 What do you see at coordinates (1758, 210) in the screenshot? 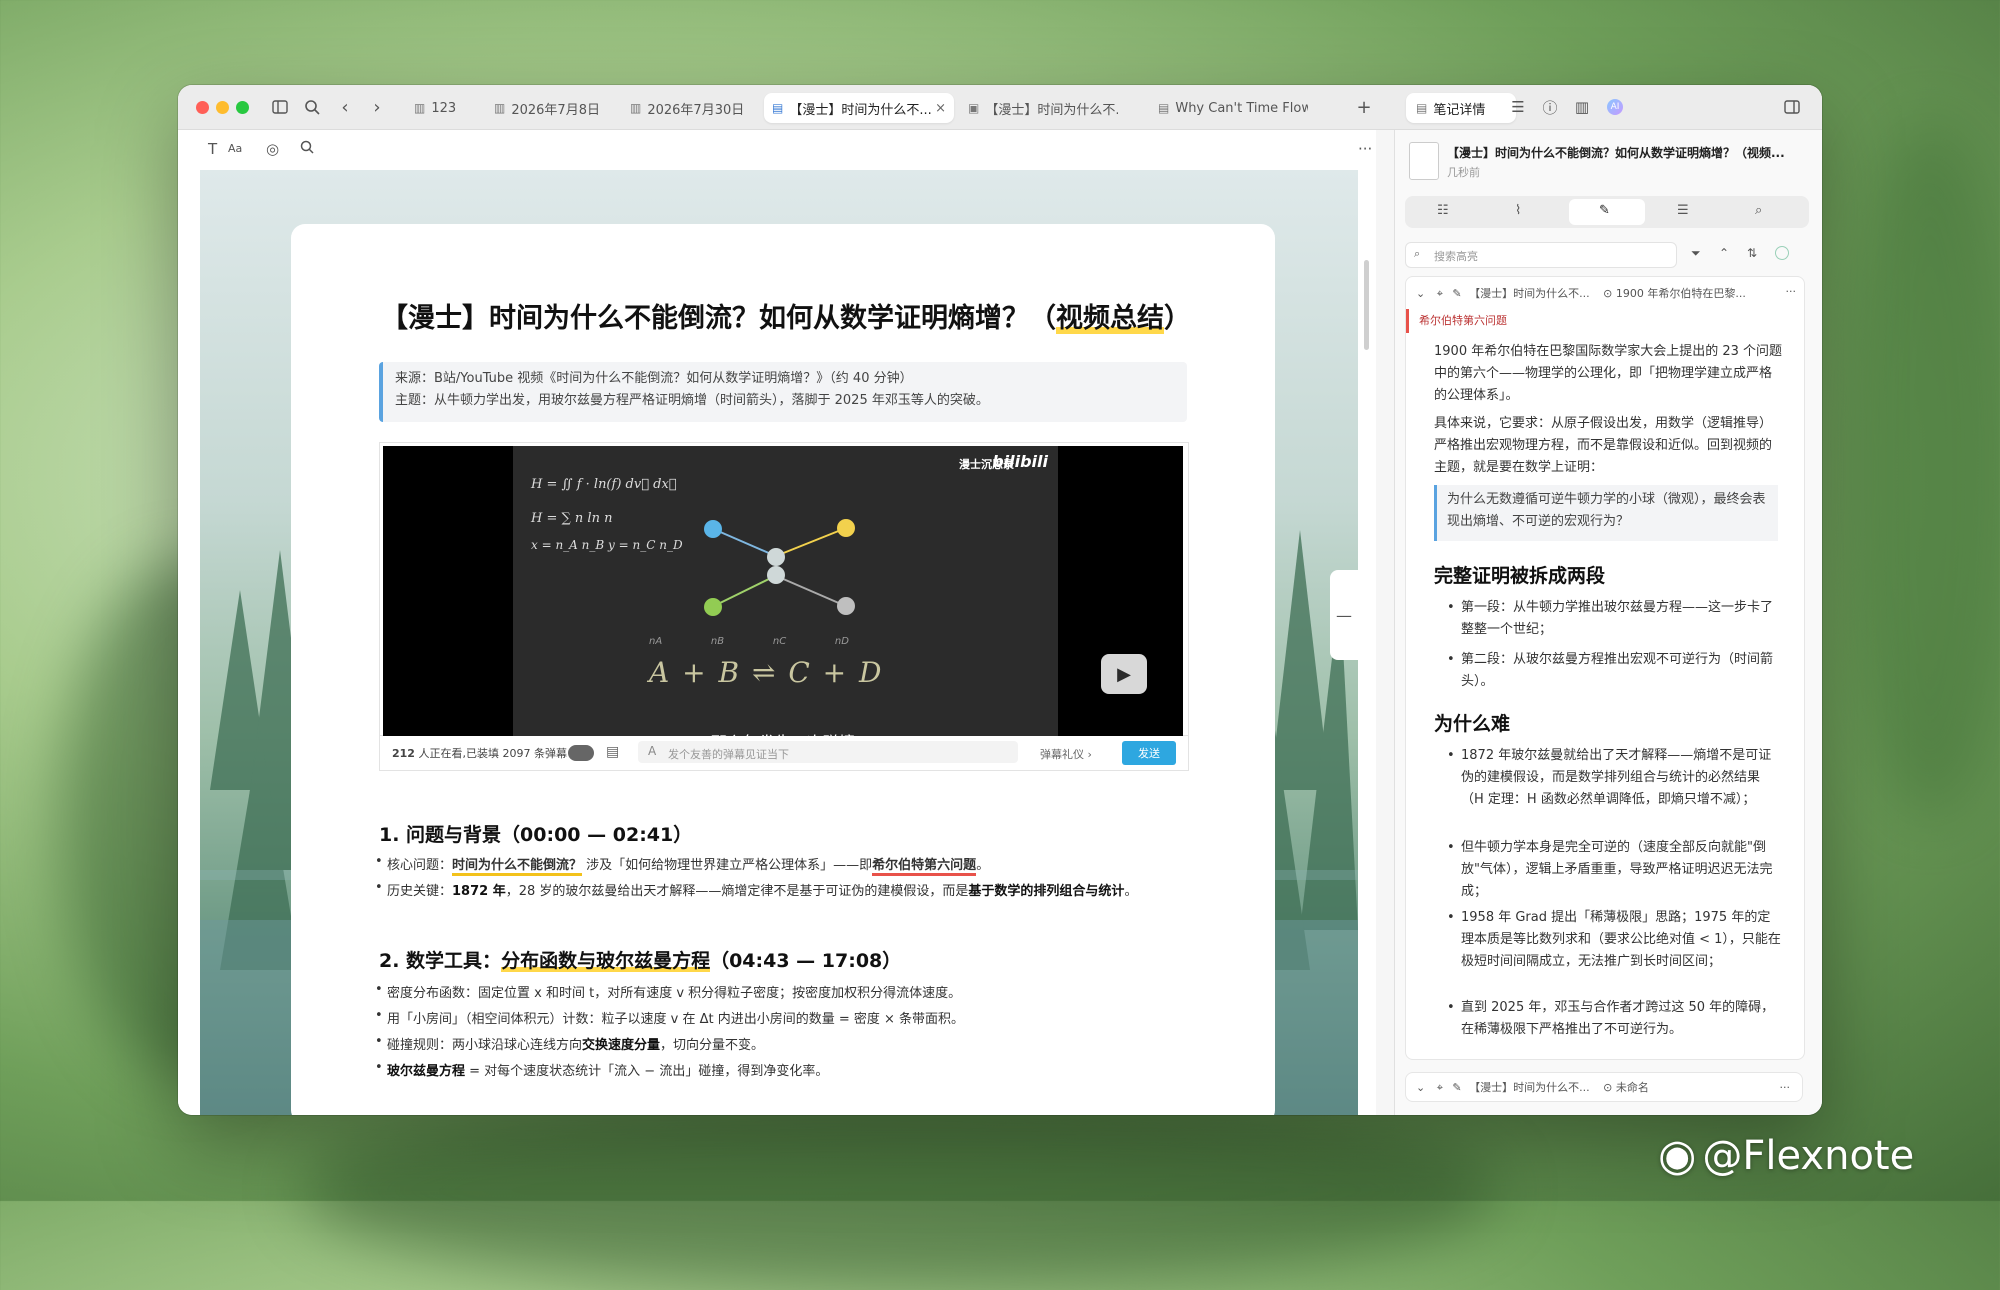
I see `search-panel-icon: ⌕` at bounding box center [1758, 210].